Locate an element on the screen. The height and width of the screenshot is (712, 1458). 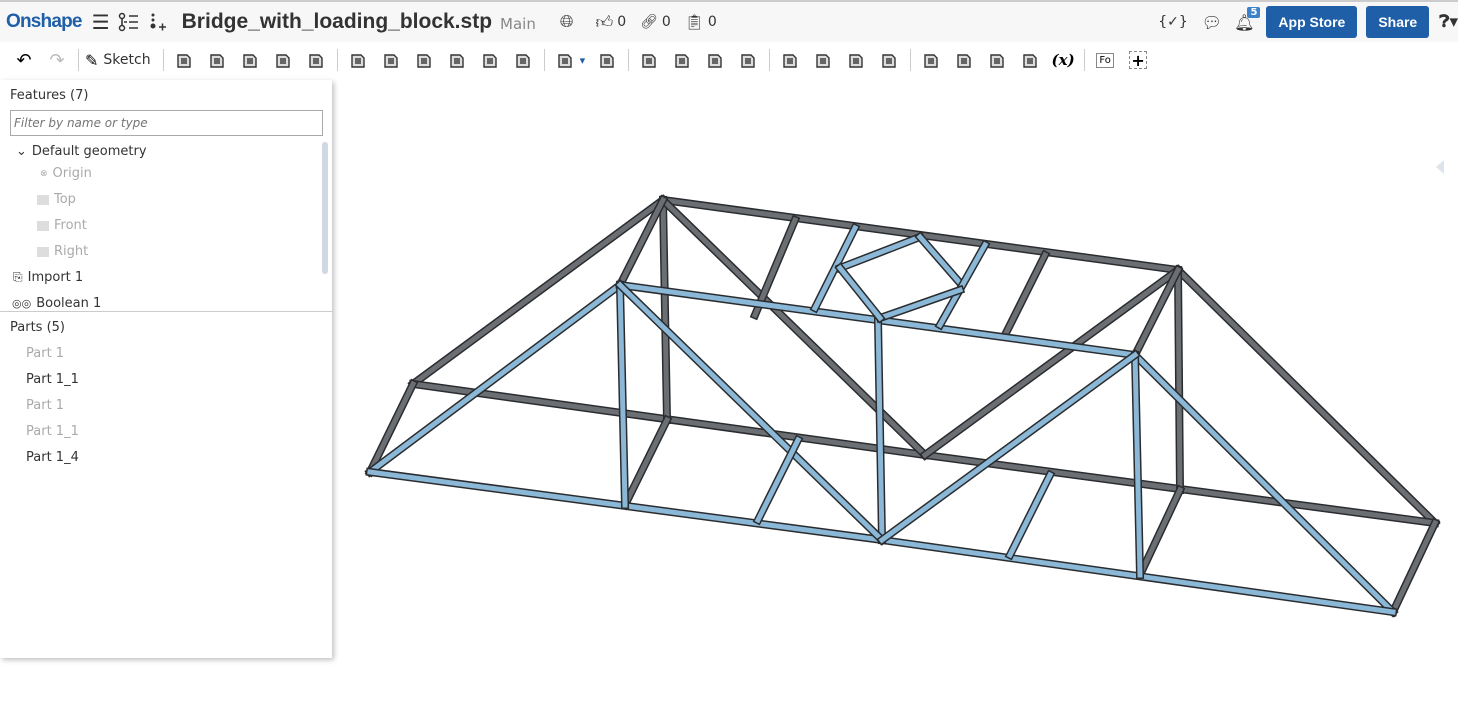
like-icon: 👍︎ is located at coordinates (604, 22).